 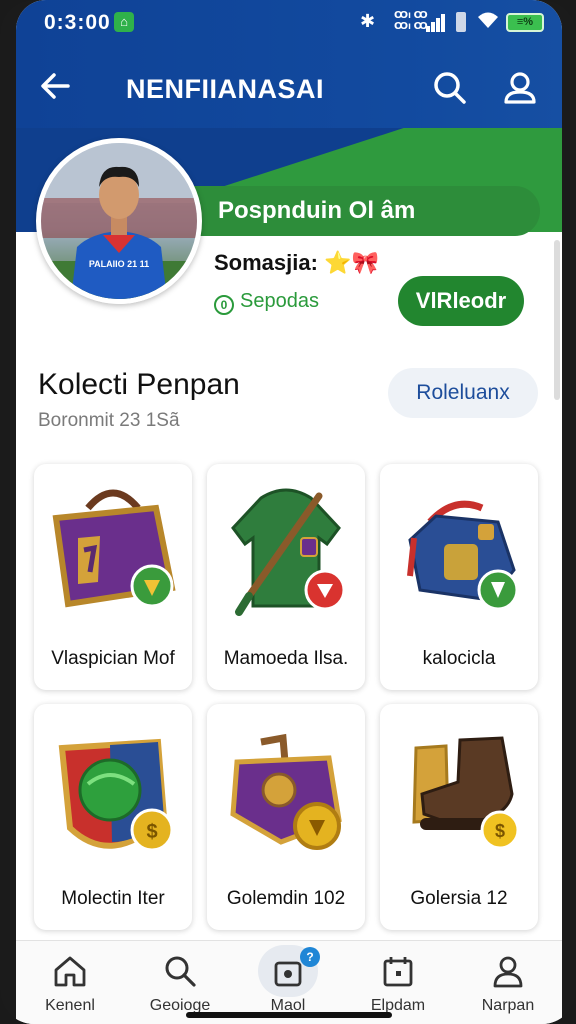 What do you see at coordinates (77, 22) in the screenshot?
I see `status-time: 0:3:00` at bounding box center [77, 22].